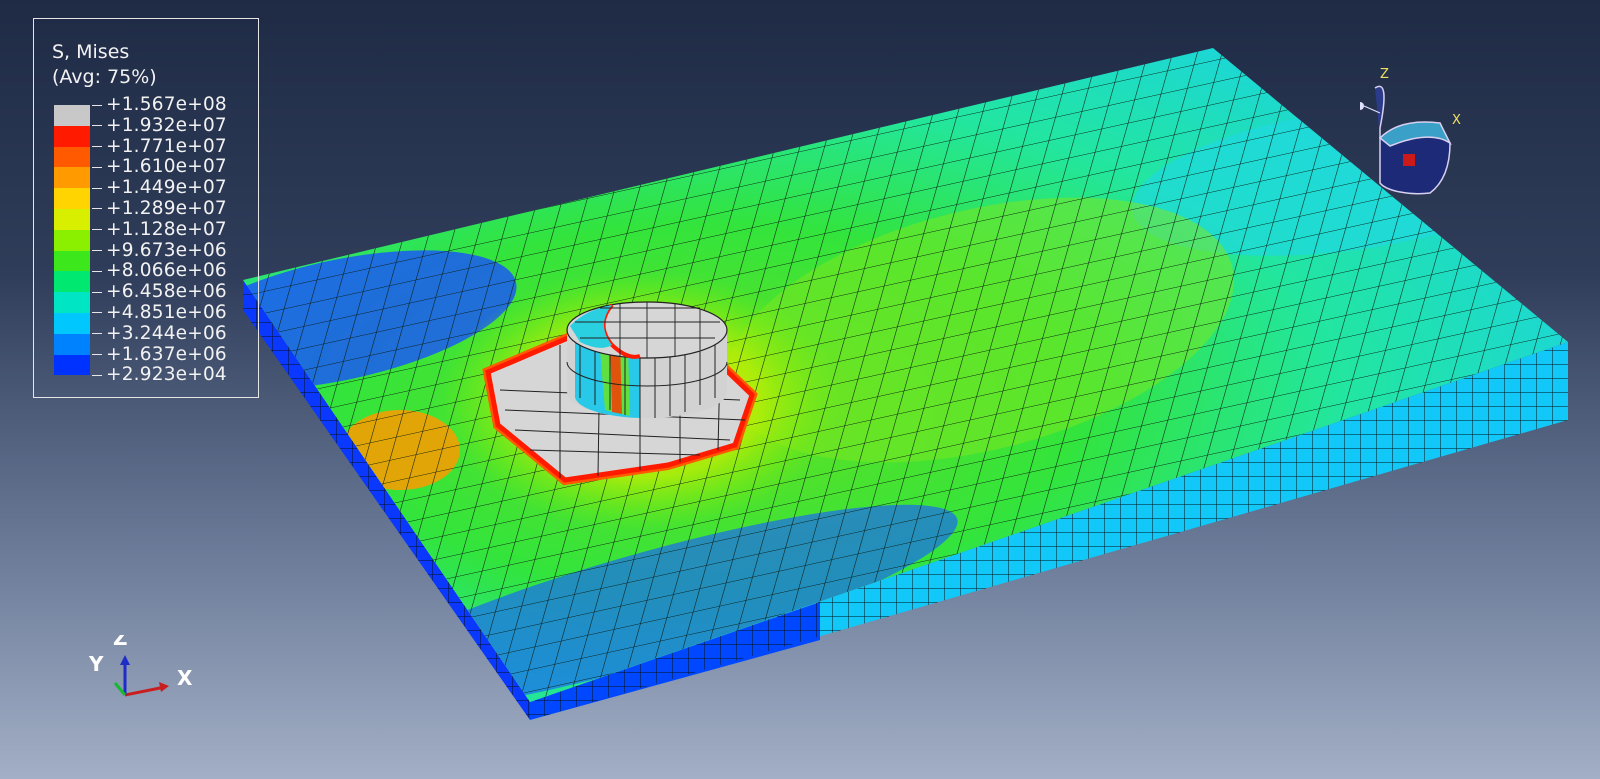  What do you see at coordinates (159, 126) in the screenshot?
I see `legend-value: +1.932e+07` at bounding box center [159, 126].